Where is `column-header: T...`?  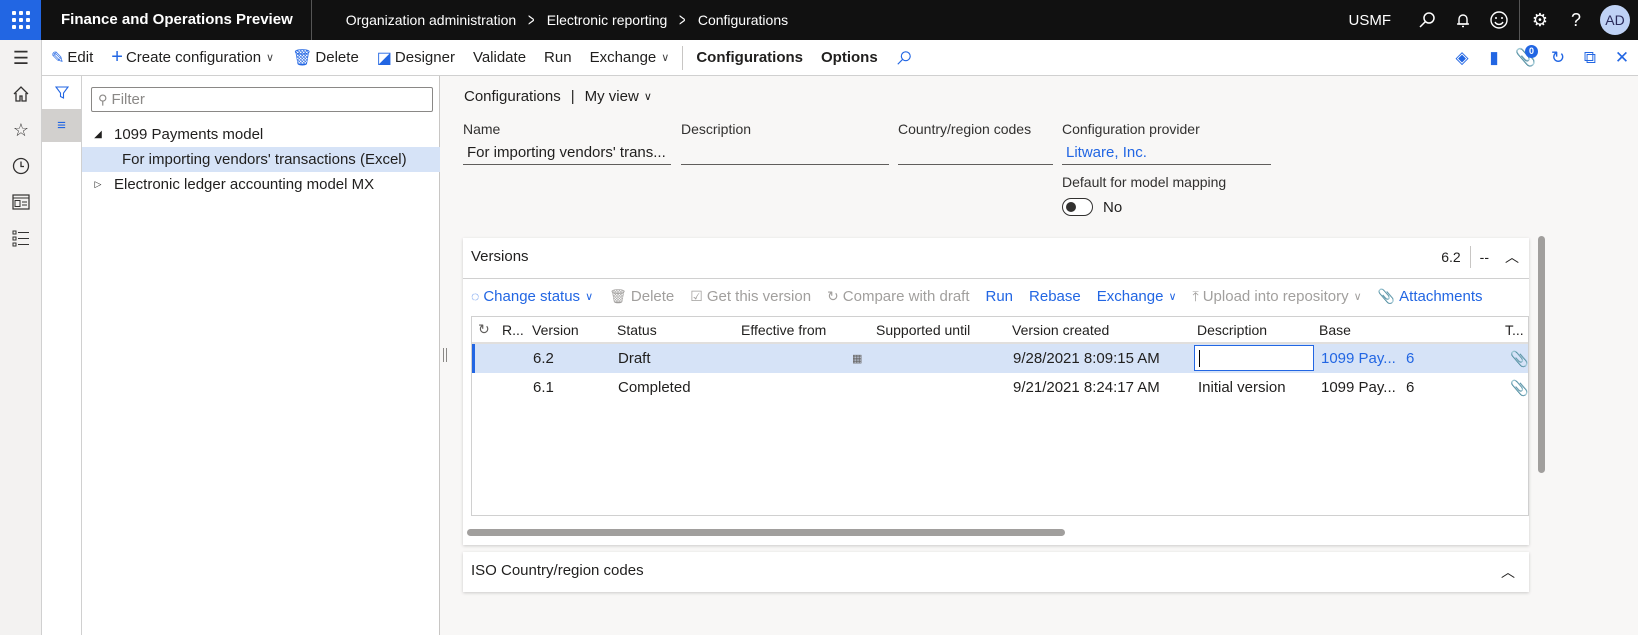 column-header: T... is located at coordinates (1514, 329).